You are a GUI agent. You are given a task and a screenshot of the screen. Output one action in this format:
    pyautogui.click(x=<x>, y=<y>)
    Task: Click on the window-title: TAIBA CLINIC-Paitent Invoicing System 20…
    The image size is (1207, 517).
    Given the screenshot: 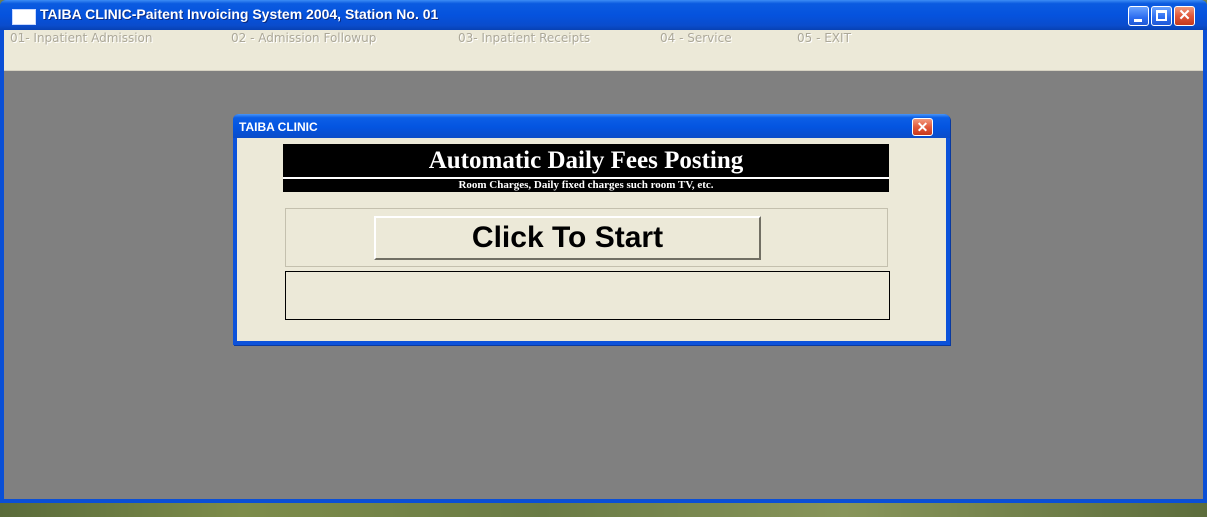 What is the action you would take?
    pyautogui.click(x=239, y=14)
    